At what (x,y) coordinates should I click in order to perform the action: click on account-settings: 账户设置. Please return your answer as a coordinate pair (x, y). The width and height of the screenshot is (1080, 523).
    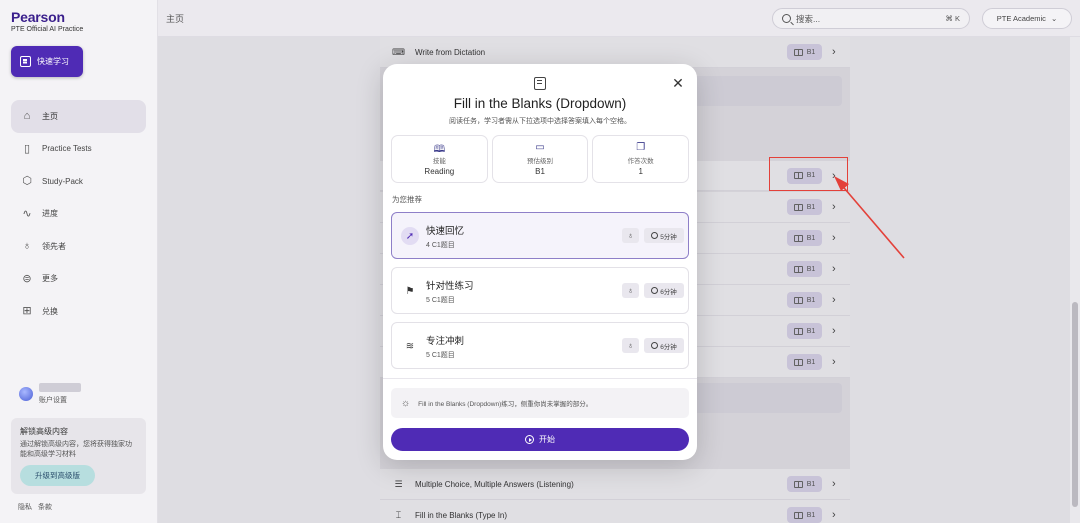
    Looking at the image, I should click on (50, 394).